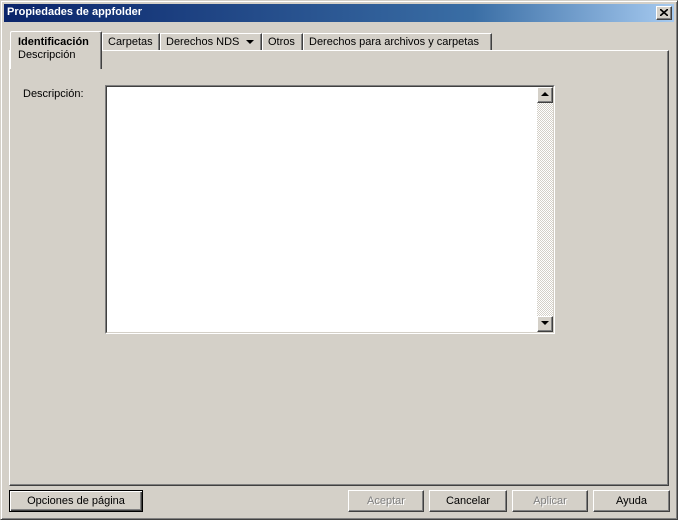 The width and height of the screenshot is (678, 520). I want to click on page-options-button: Opciones de página, so click(76, 501).